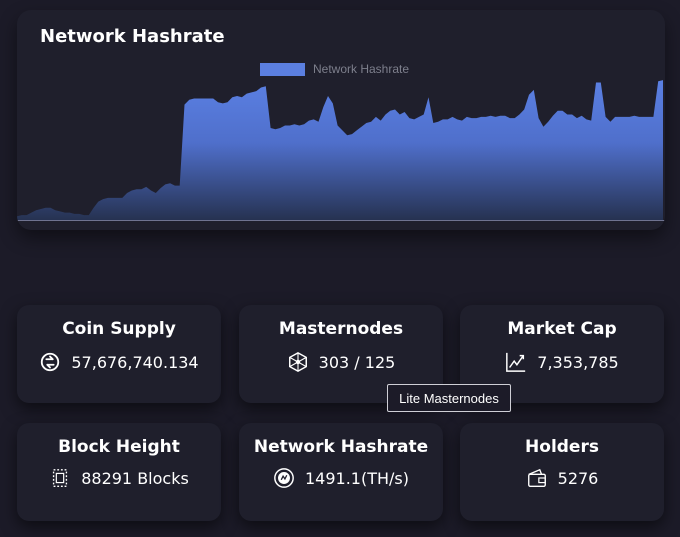 The image size is (680, 537). What do you see at coordinates (119, 447) in the screenshot?
I see `stat-title: Block Height` at bounding box center [119, 447].